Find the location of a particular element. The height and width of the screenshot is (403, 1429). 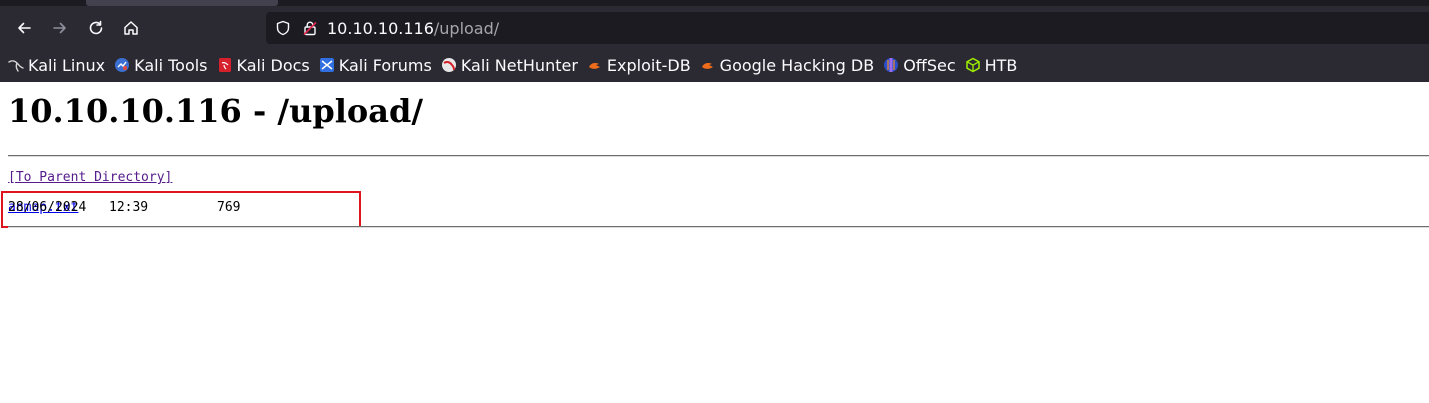

active-tab is located at coordinates (182, 3).